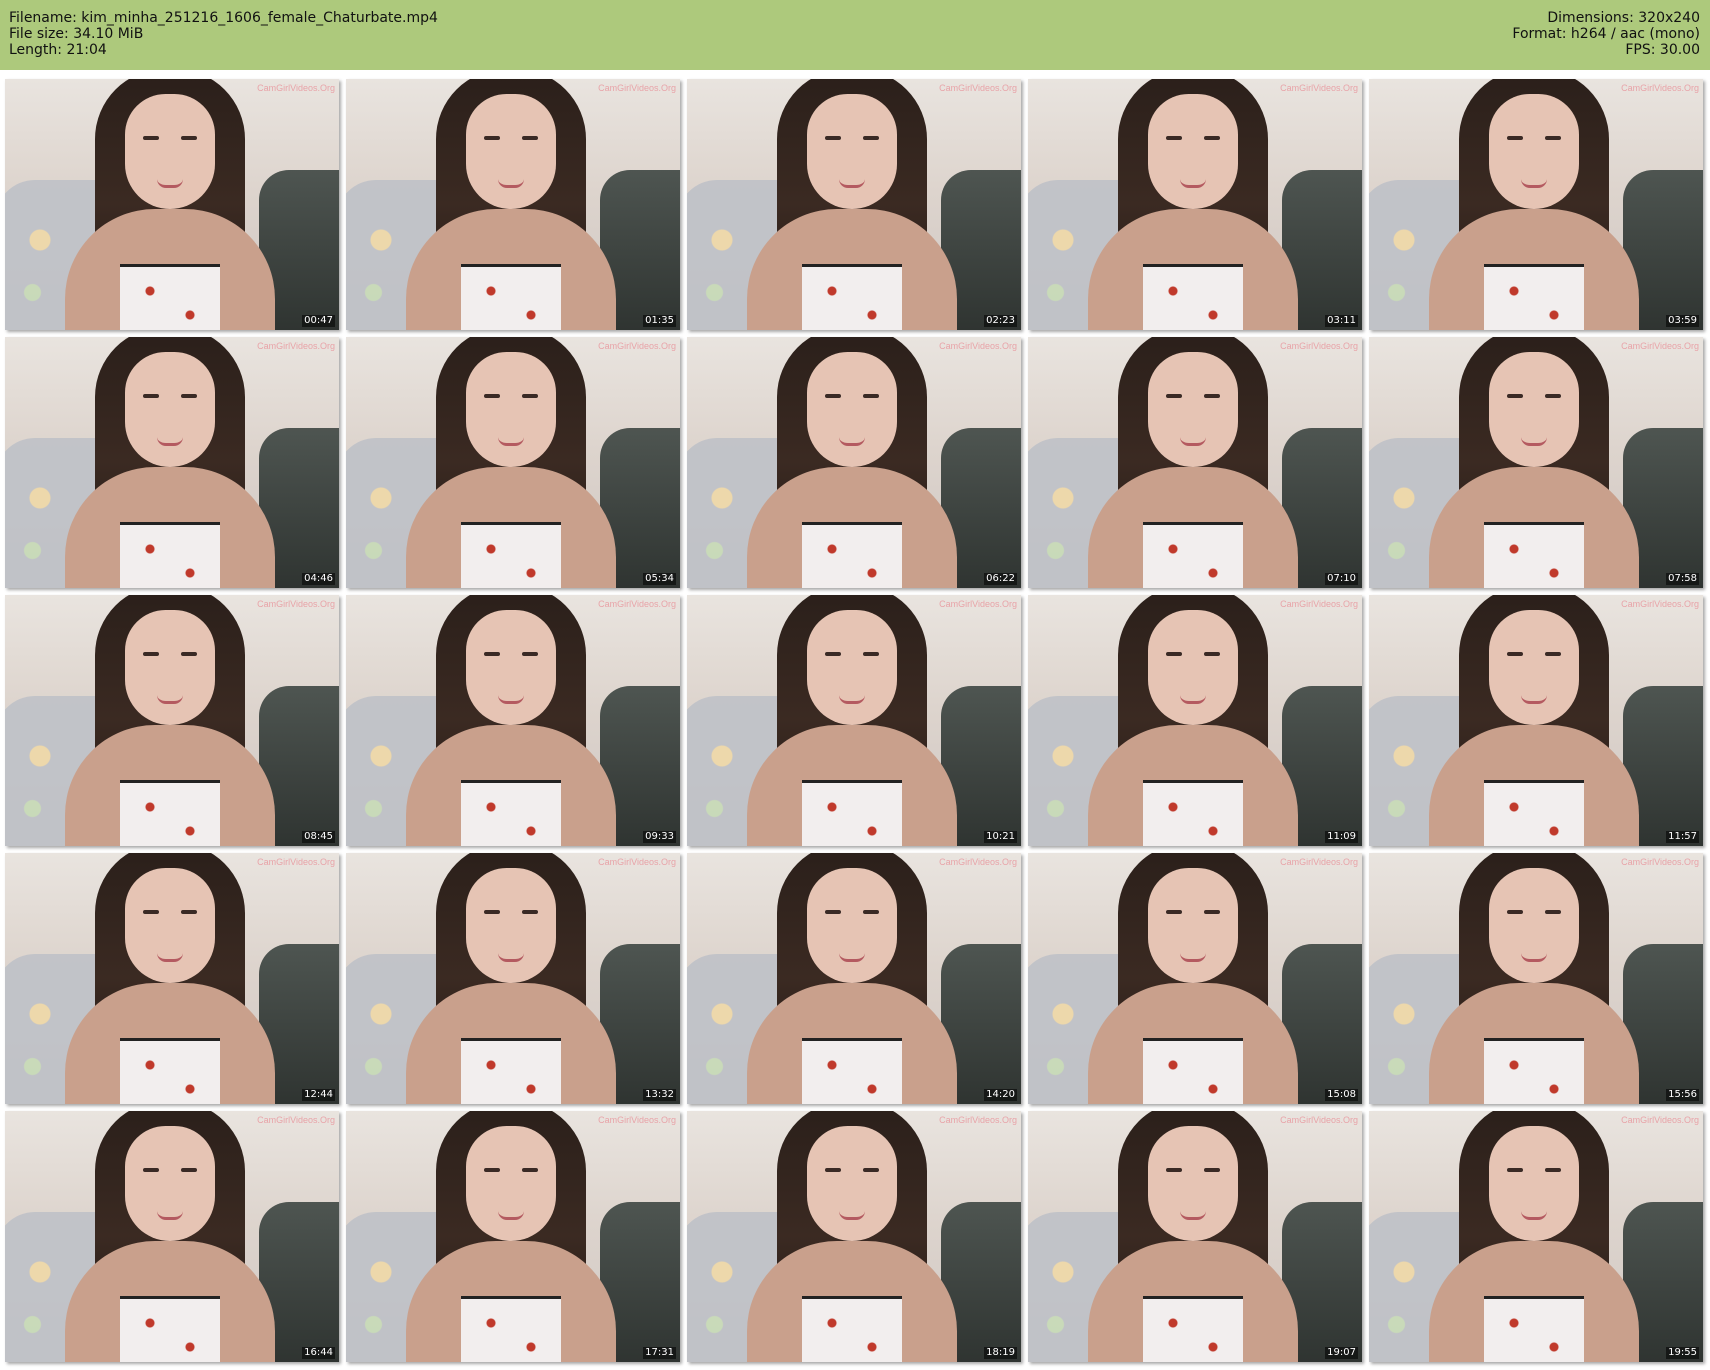 Image resolution: width=1710 pixels, height=1370 pixels. I want to click on video-thumbnail: CamGirlVideos.Org 03:59, so click(1536, 204).